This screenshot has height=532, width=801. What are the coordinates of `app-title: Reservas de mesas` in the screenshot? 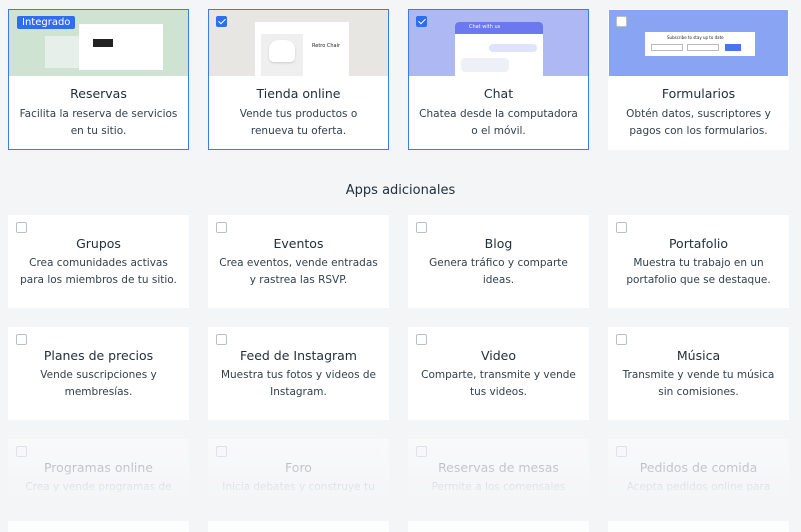 It's located at (498, 467).